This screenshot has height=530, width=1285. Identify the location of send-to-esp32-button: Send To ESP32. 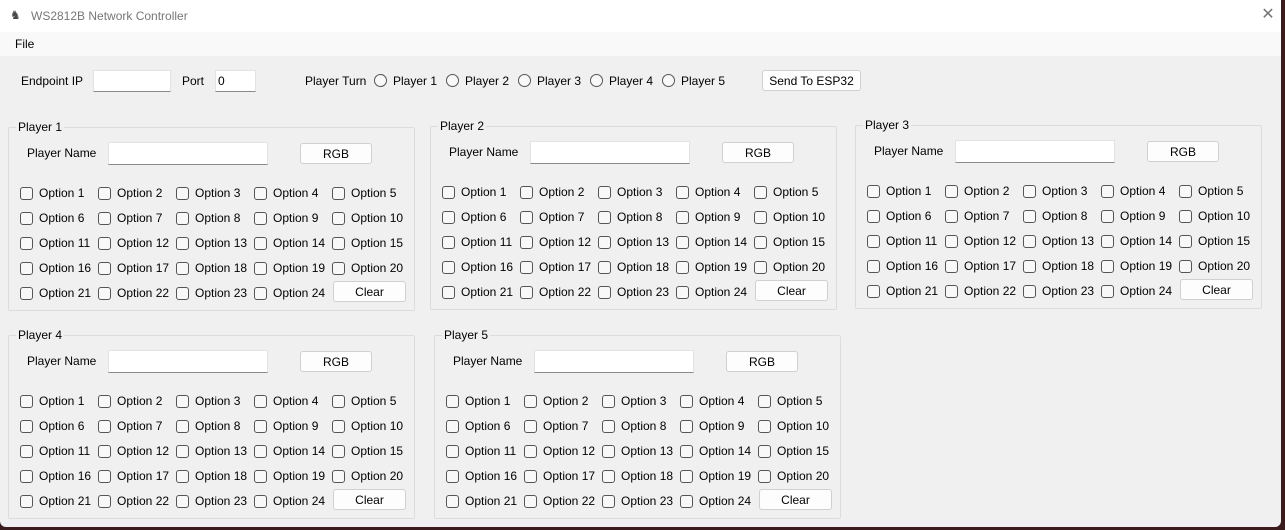
(811, 80).